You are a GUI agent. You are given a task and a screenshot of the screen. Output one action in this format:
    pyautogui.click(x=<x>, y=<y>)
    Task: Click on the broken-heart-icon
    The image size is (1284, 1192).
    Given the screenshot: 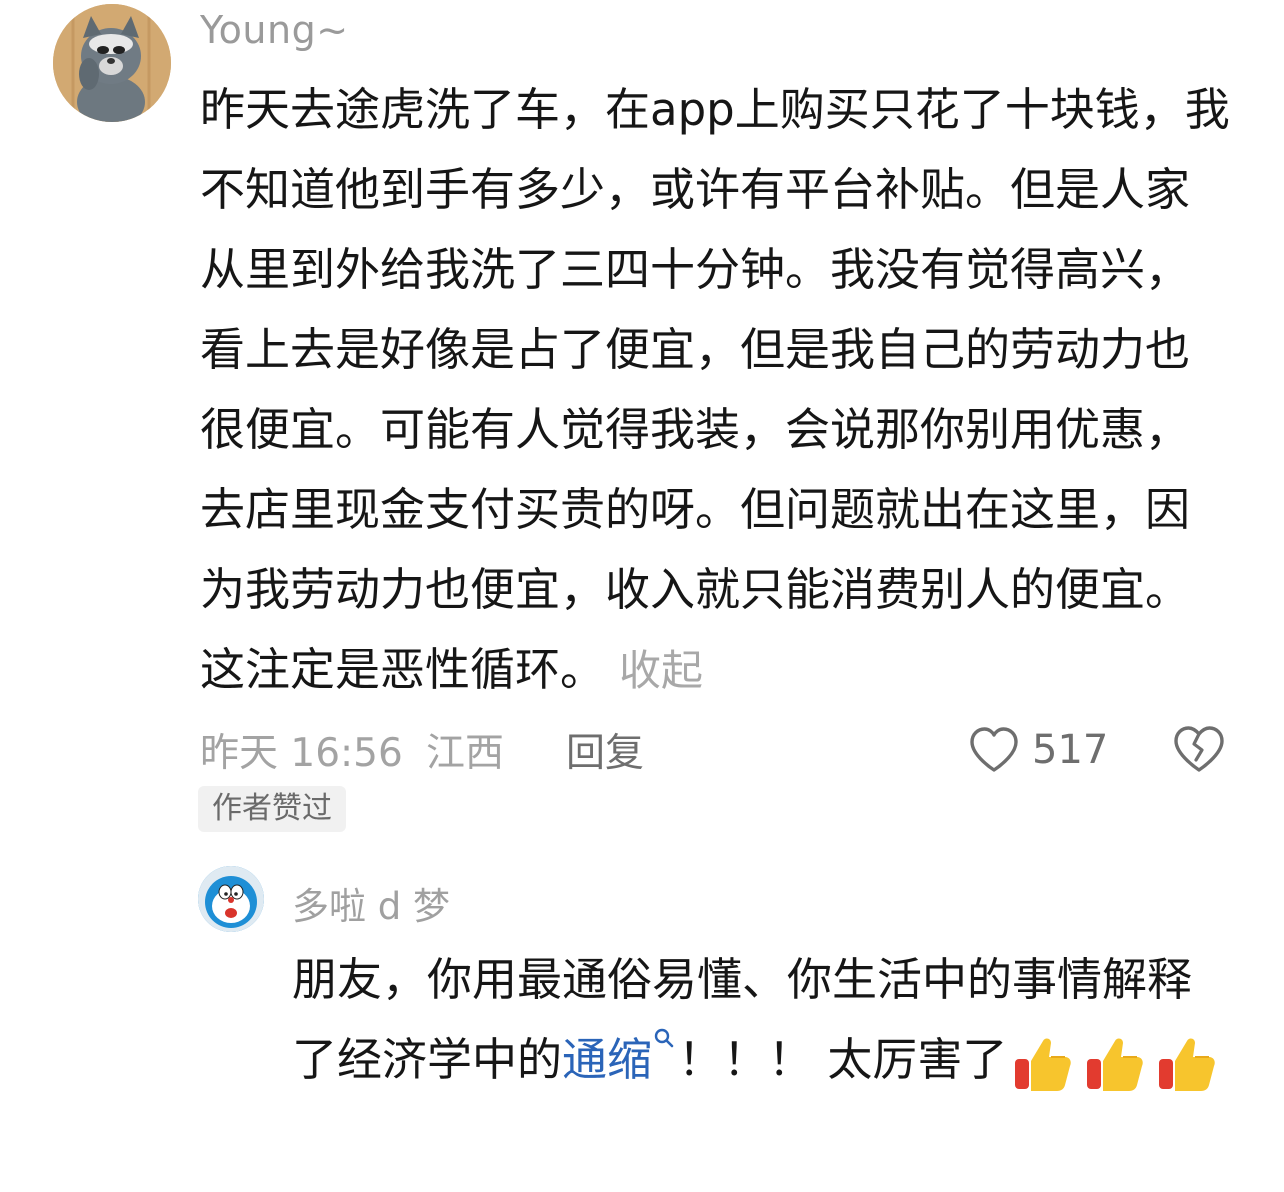 What is the action you would take?
    pyautogui.click(x=1199, y=749)
    